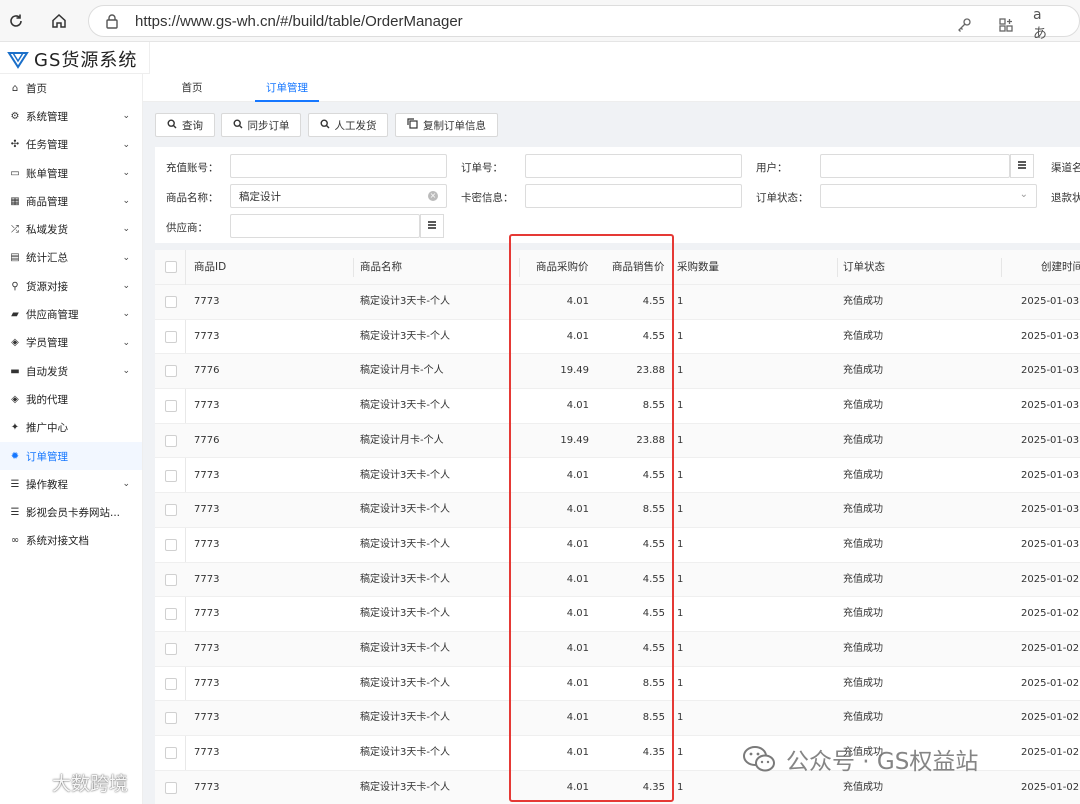 The width and height of the screenshot is (1080, 804). I want to click on col-order-status: 订单状态, so click(864, 267).